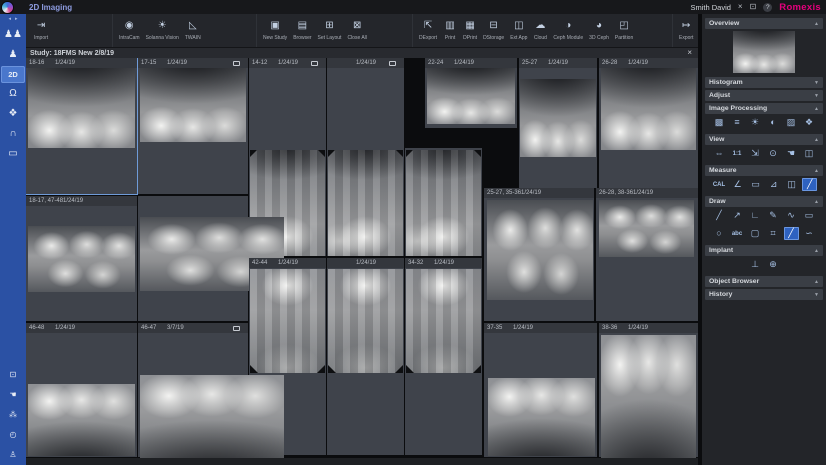  I want to click on sidebar-item-displays: ⊡, so click(13, 375).